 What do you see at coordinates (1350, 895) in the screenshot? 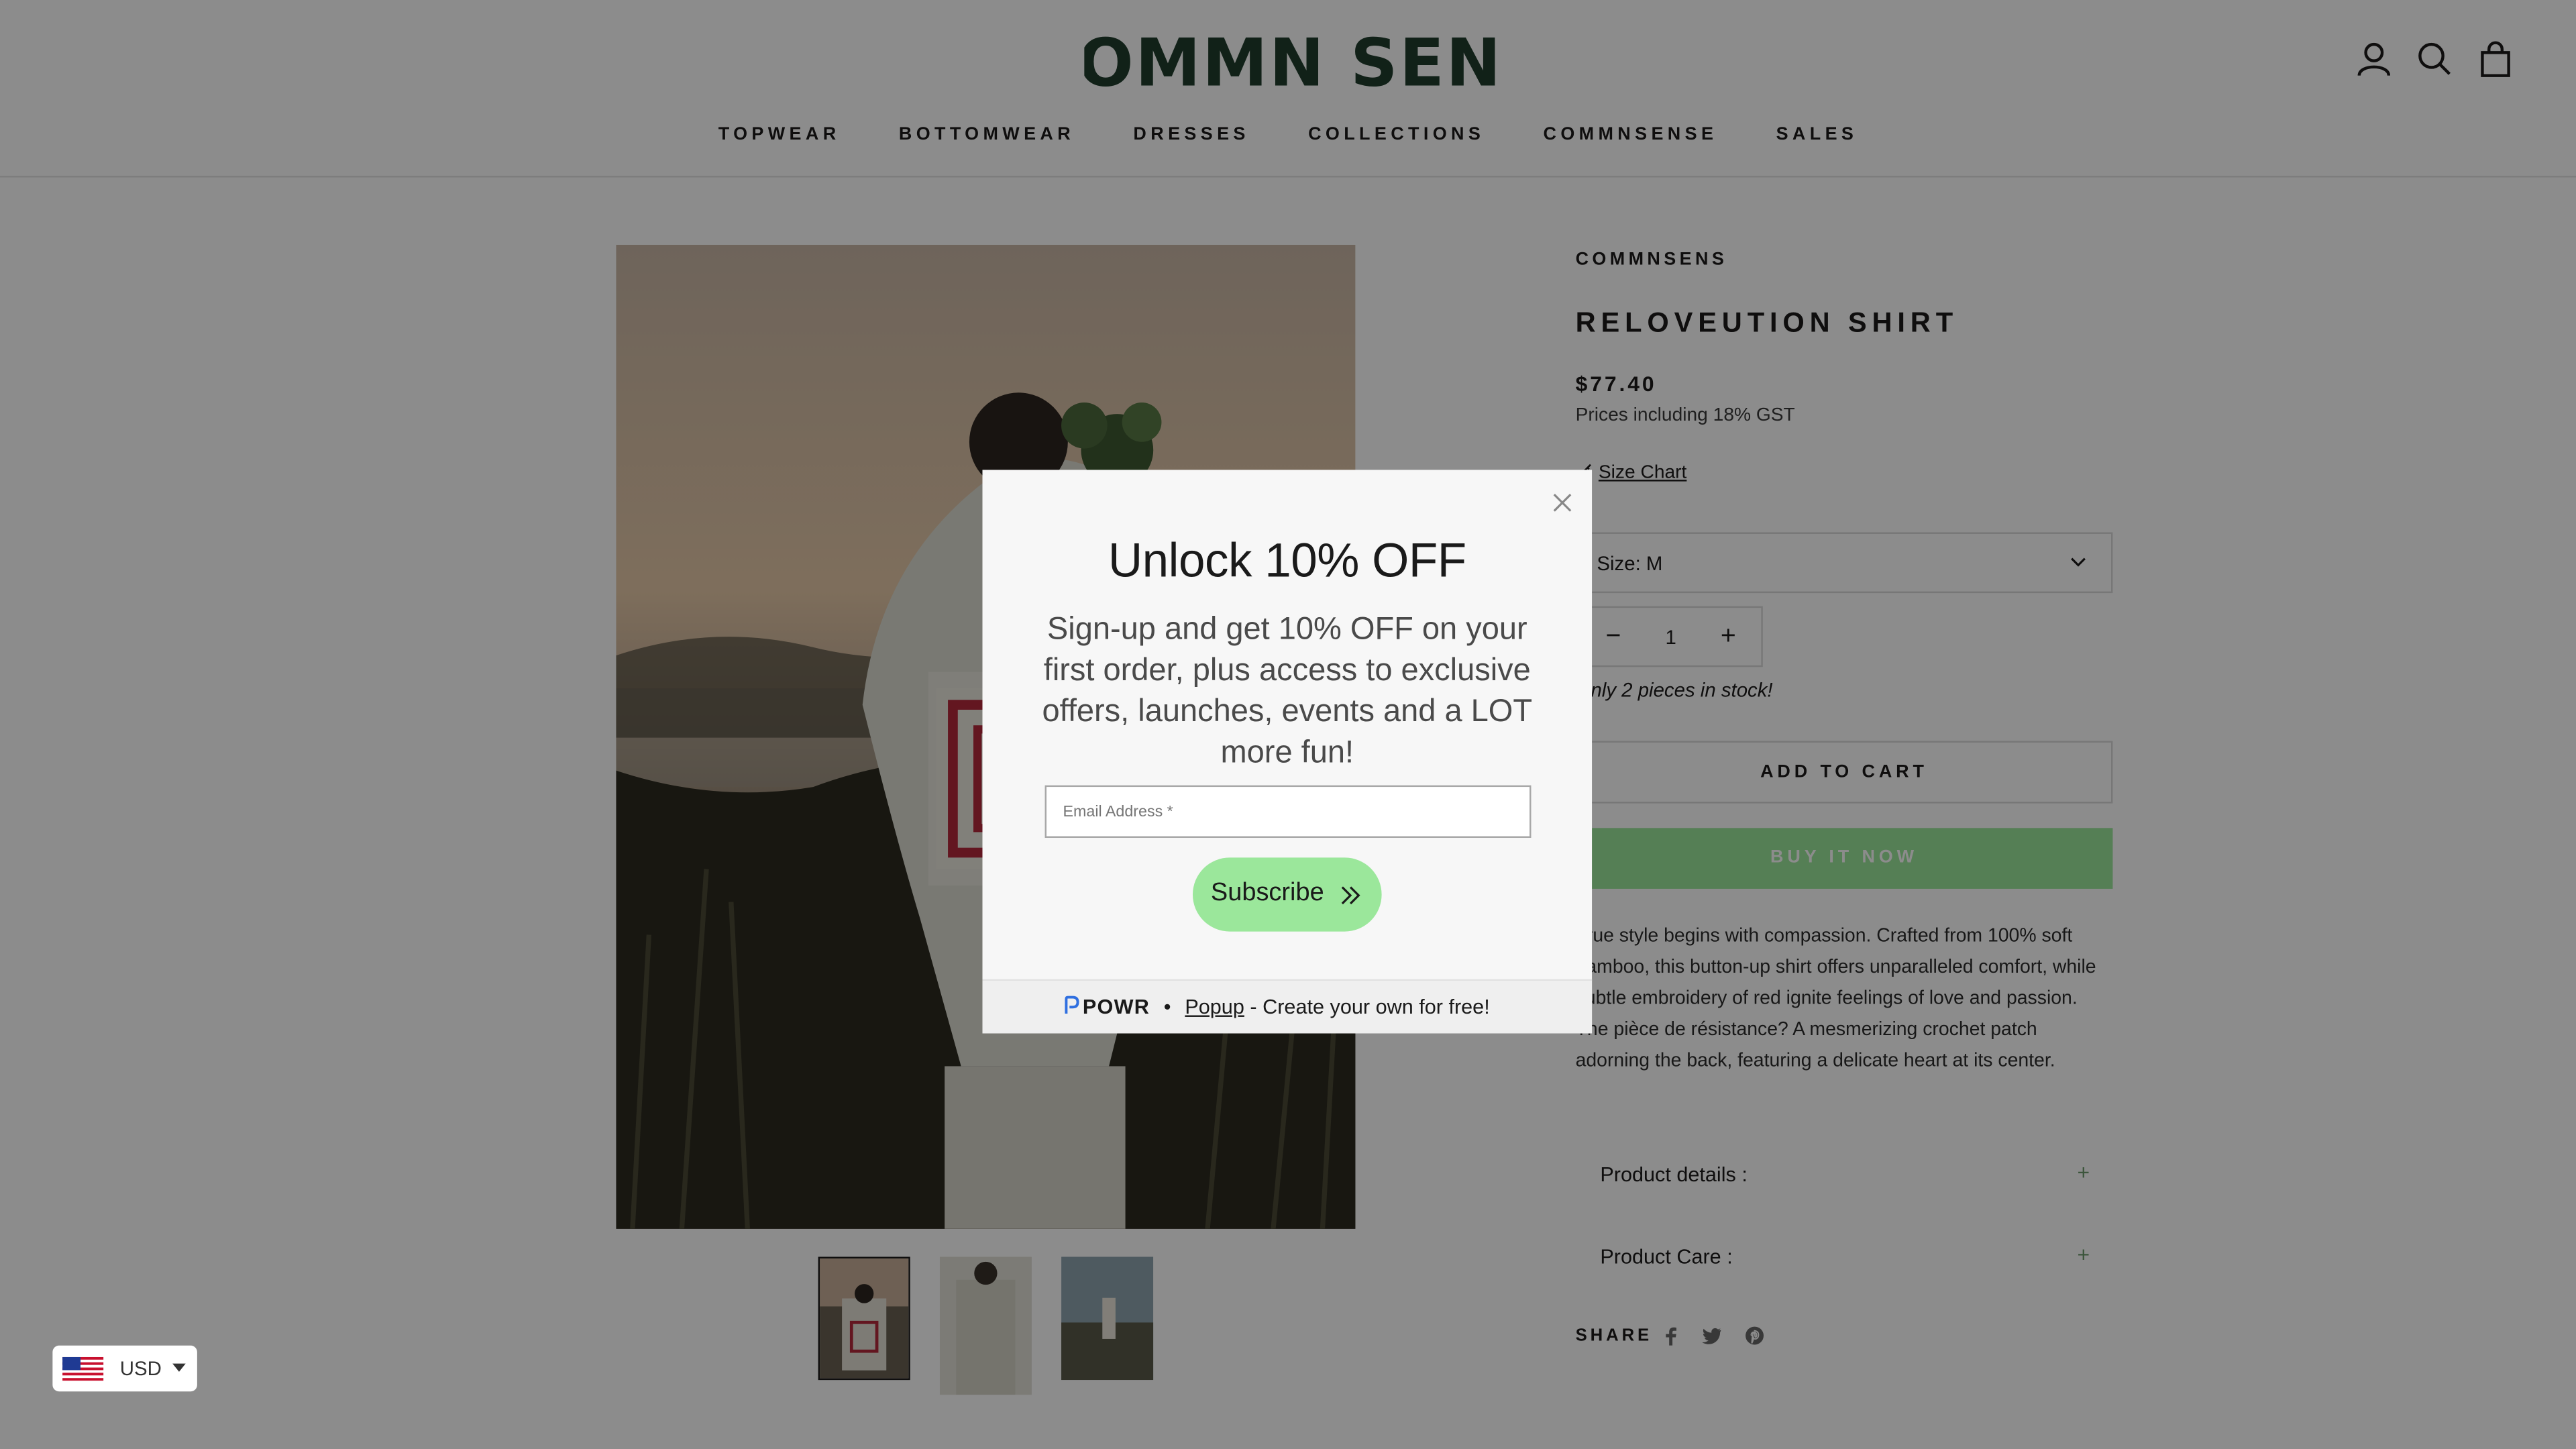
I see `double-chevron-right-icon` at bounding box center [1350, 895].